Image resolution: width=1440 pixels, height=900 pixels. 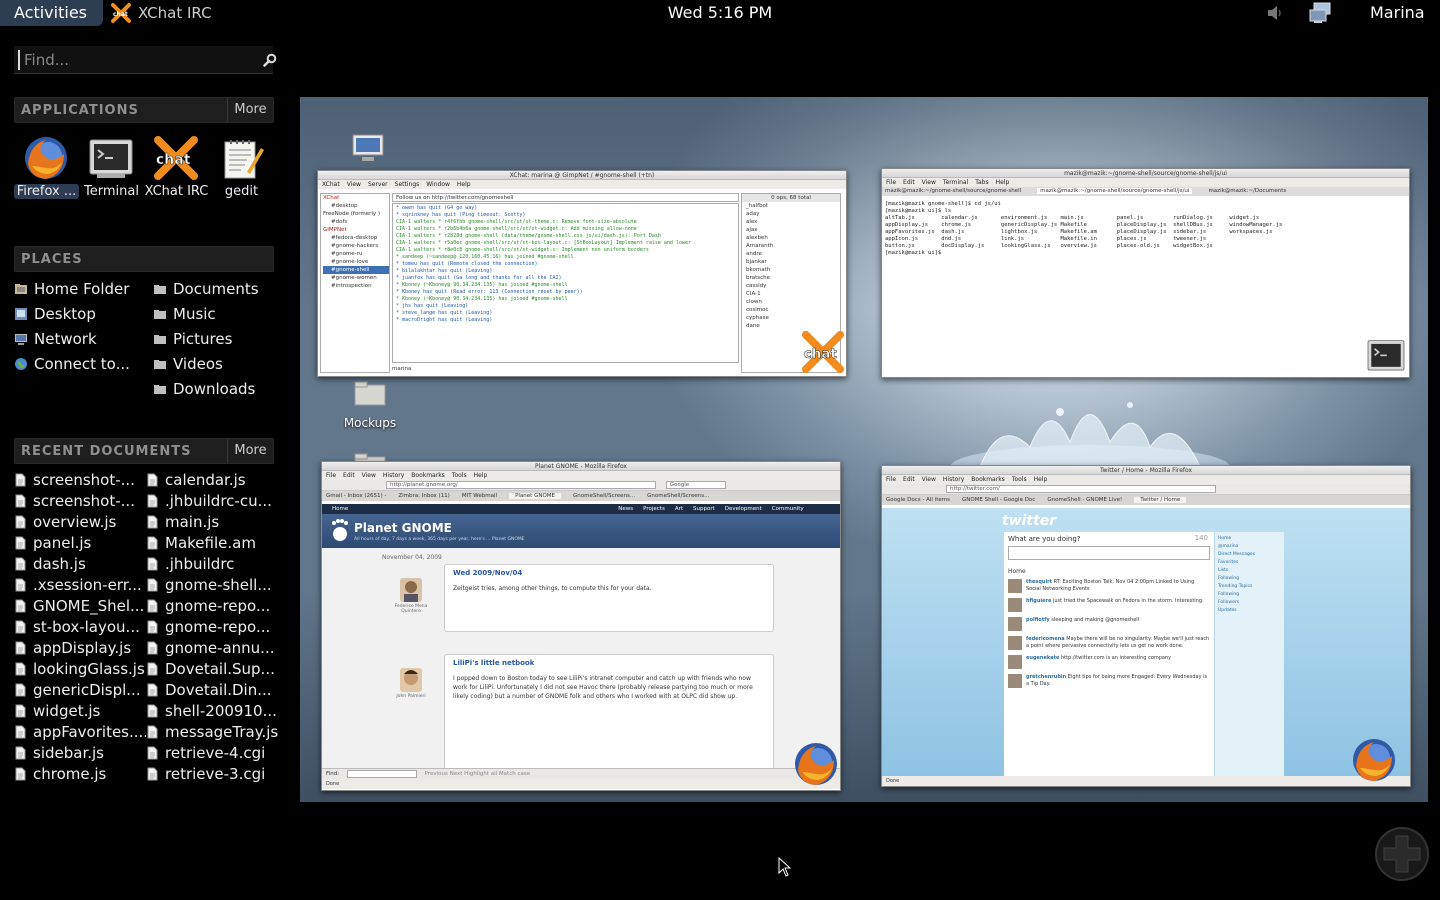 I want to click on nav-item: Projects, so click(x=654, y=509).